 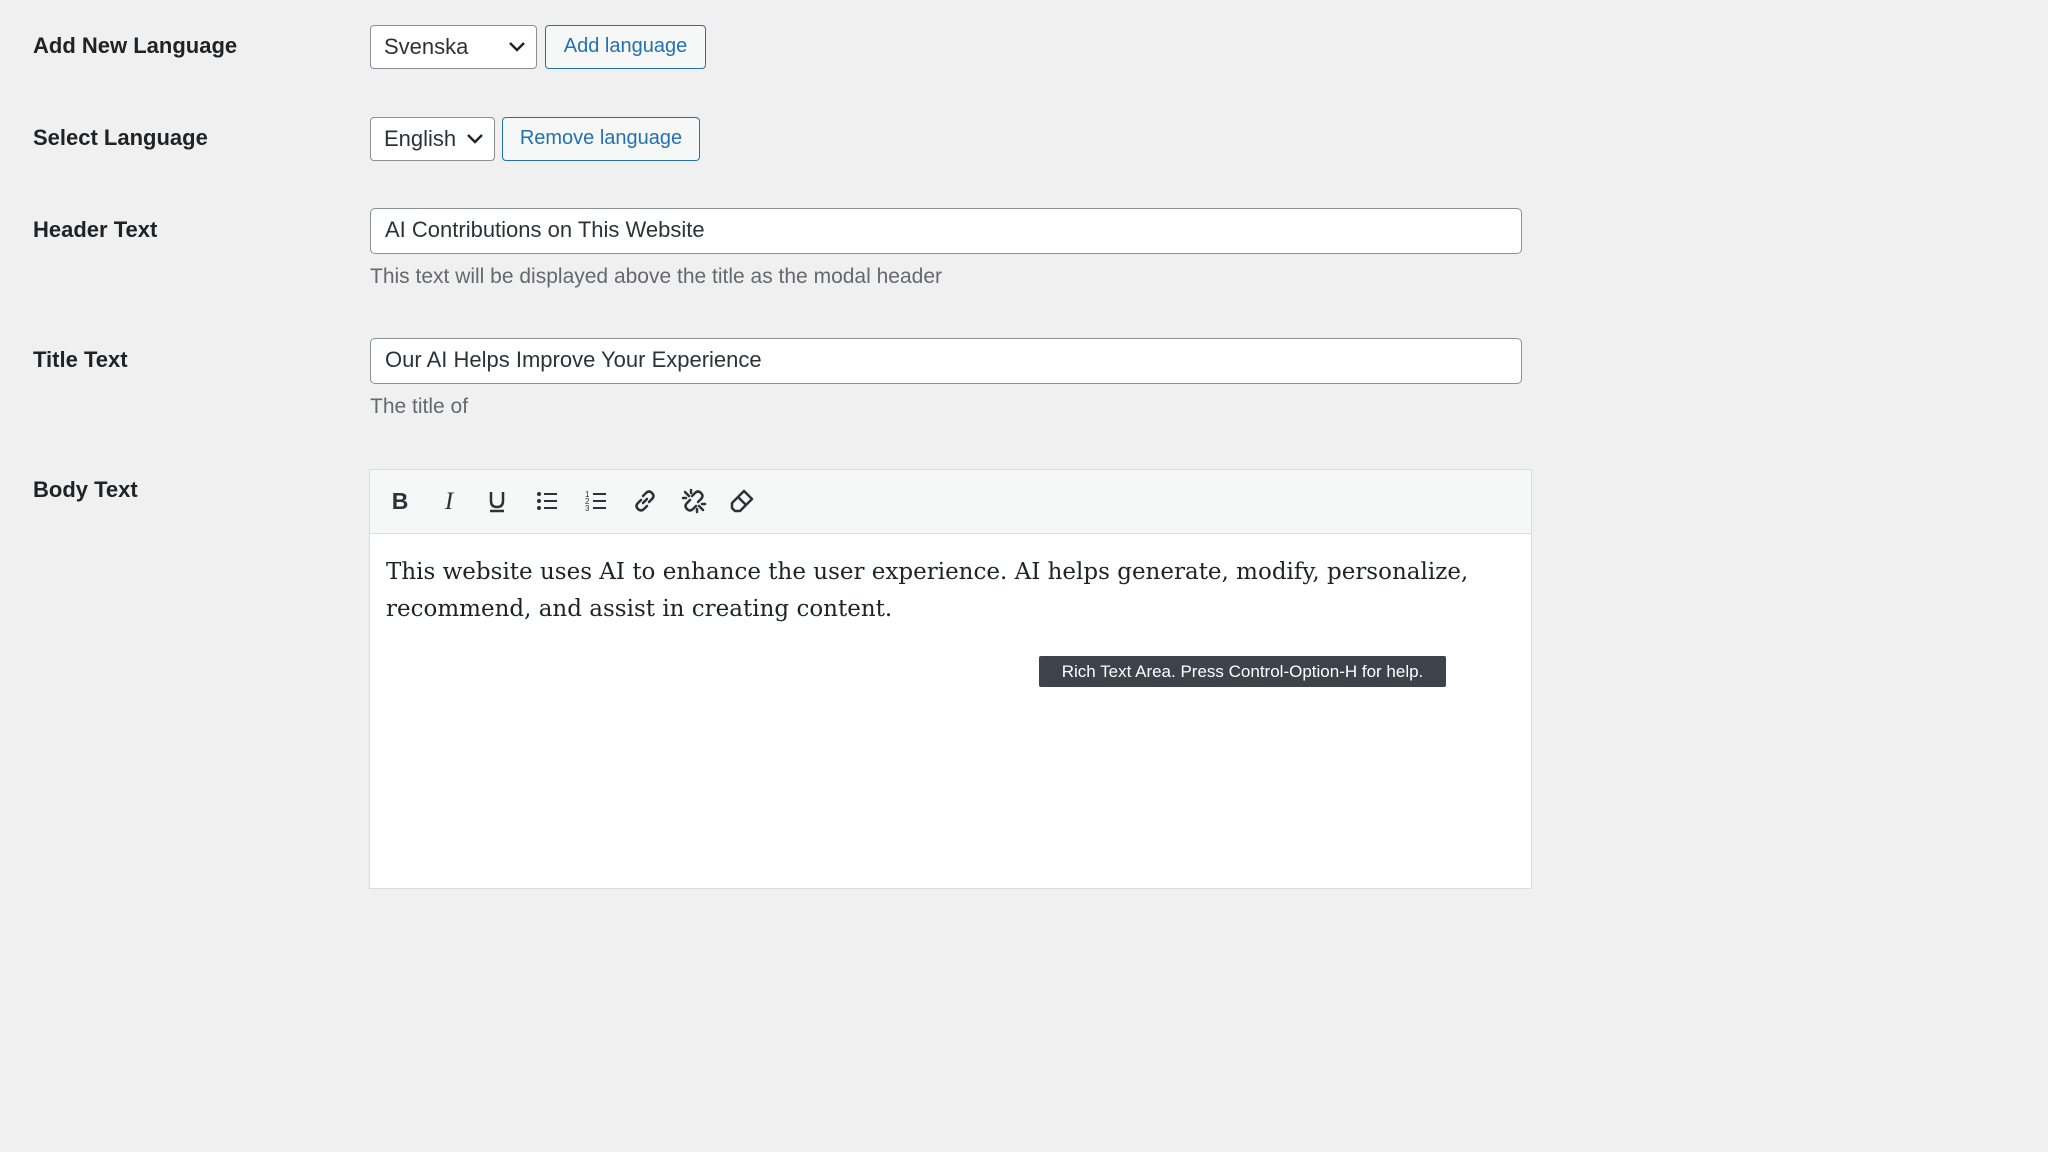 What do you see at coordinates (946, 361) in the screenshot?
I see `title-text-input: Our AI Helps Improve Your Experience` at bounding box center [946, 361].